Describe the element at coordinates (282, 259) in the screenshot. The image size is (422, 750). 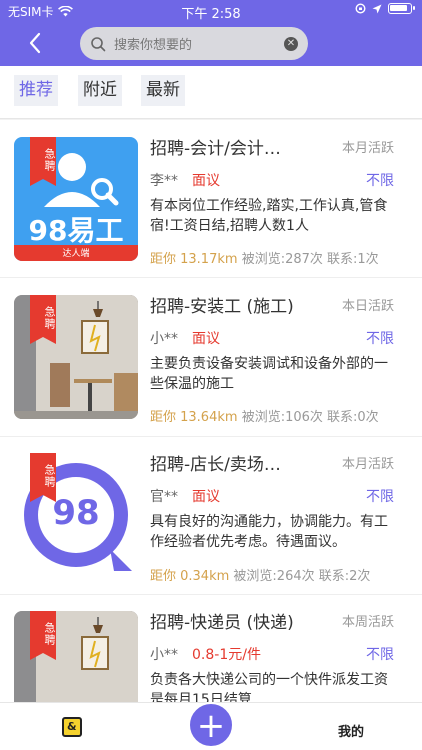
I see `view-count: 被浏览:287次` at that location.